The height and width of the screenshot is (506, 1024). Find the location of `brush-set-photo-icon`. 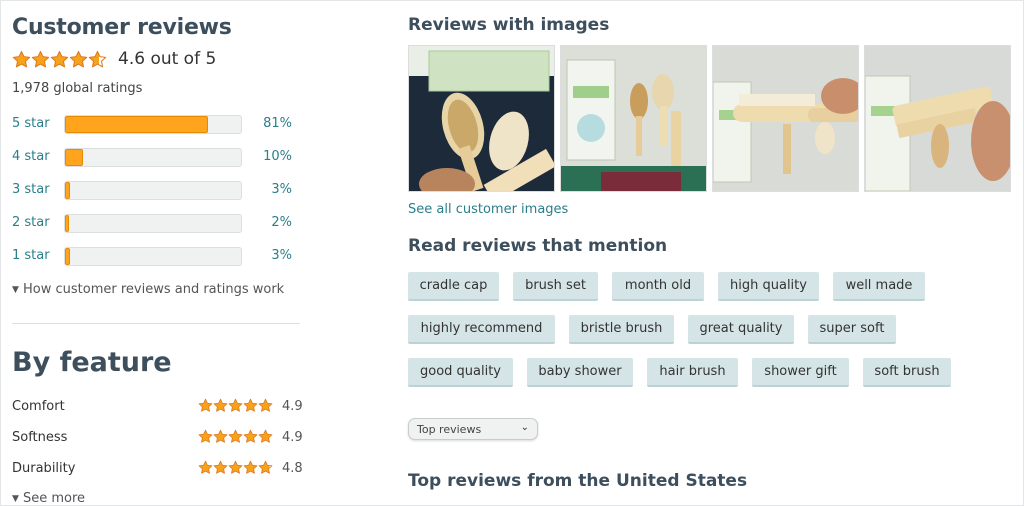

brush-set-photo-icon is located at coordinates (633, 118).